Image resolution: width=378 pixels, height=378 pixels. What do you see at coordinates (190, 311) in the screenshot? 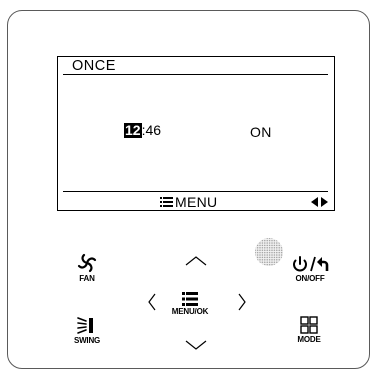
I see `menu-ok-label: MENU/OK` at bounding box center [190, 311].